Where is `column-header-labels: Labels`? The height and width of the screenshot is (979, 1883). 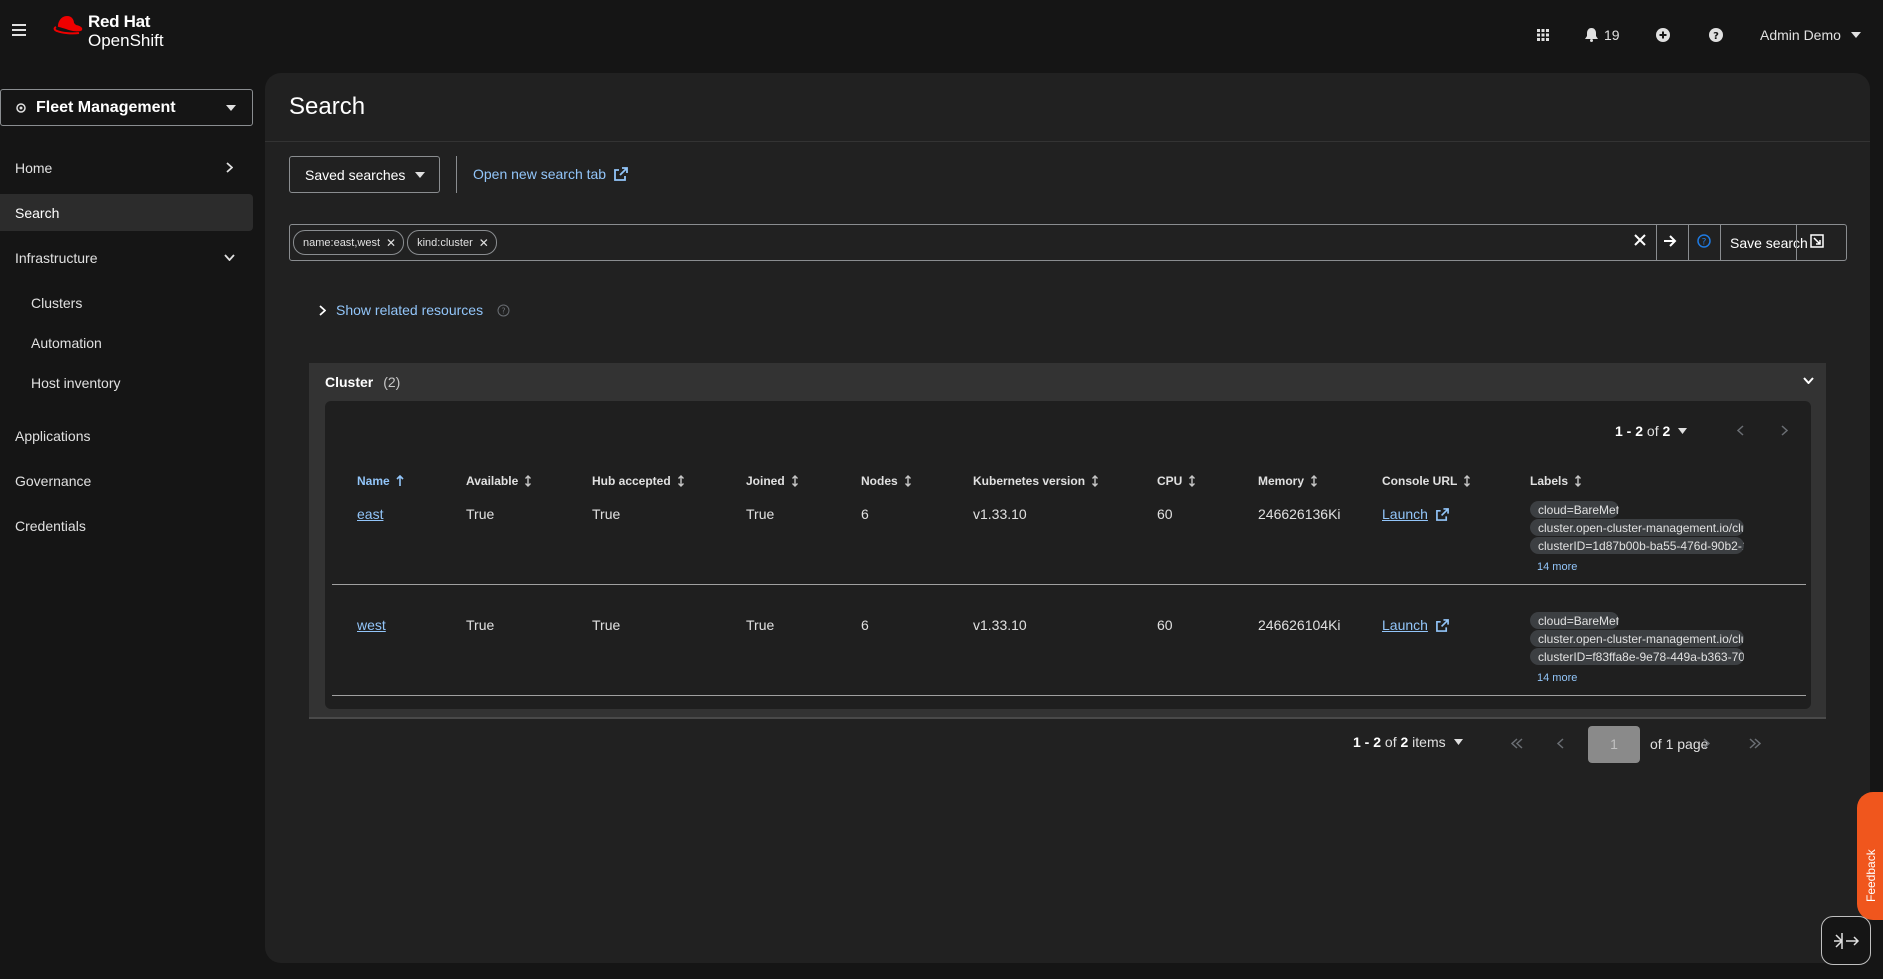 column-header-labels: Labels is located at coordinates (1556, 481).